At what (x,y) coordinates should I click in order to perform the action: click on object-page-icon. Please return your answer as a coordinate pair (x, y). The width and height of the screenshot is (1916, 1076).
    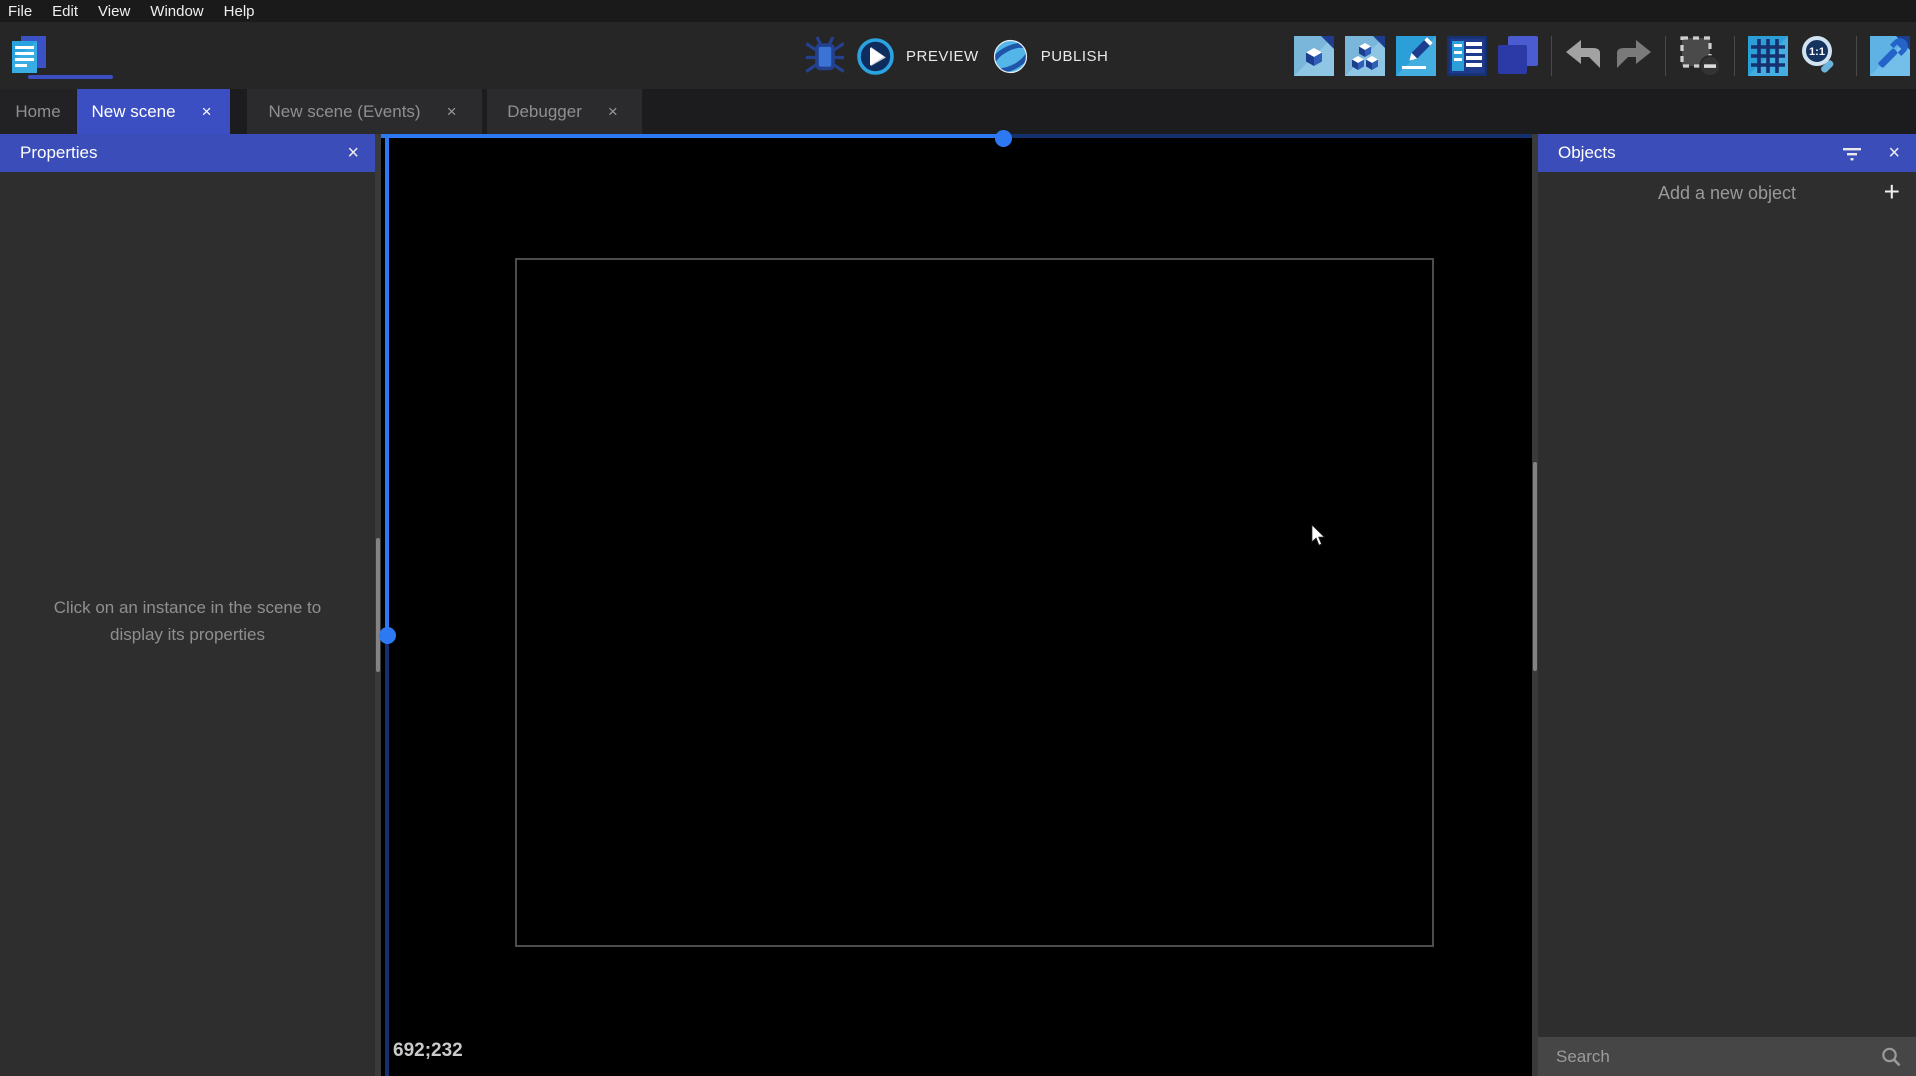
    Looking at the image, I should click on (1314, 56).